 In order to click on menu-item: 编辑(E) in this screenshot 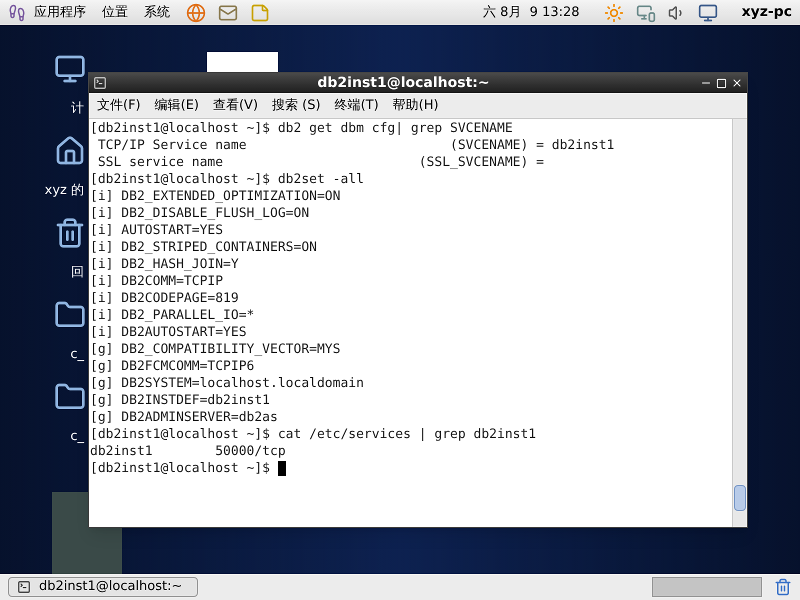, I will do `click(176, 106)`.